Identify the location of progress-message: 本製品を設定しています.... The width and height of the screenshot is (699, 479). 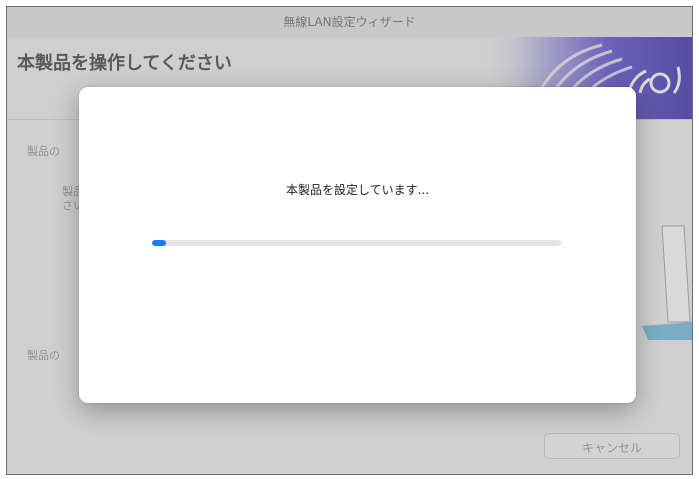
(357, 190).